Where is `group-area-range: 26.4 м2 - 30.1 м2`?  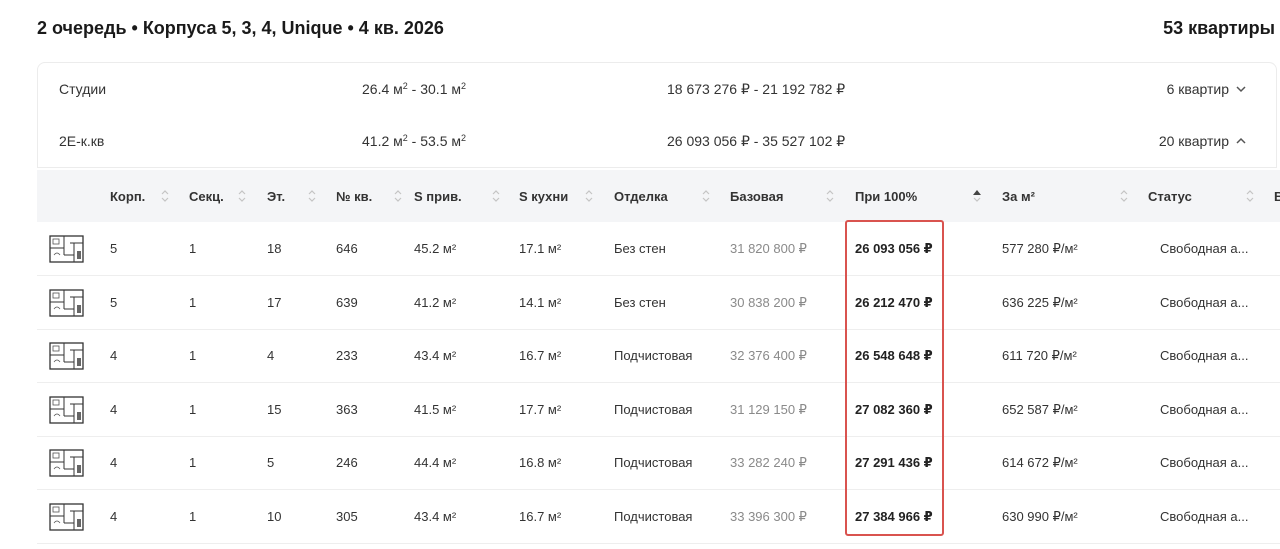
group-area-range: 26.4 м2 - 30.1 м2 is located at coordinates (414, 89).